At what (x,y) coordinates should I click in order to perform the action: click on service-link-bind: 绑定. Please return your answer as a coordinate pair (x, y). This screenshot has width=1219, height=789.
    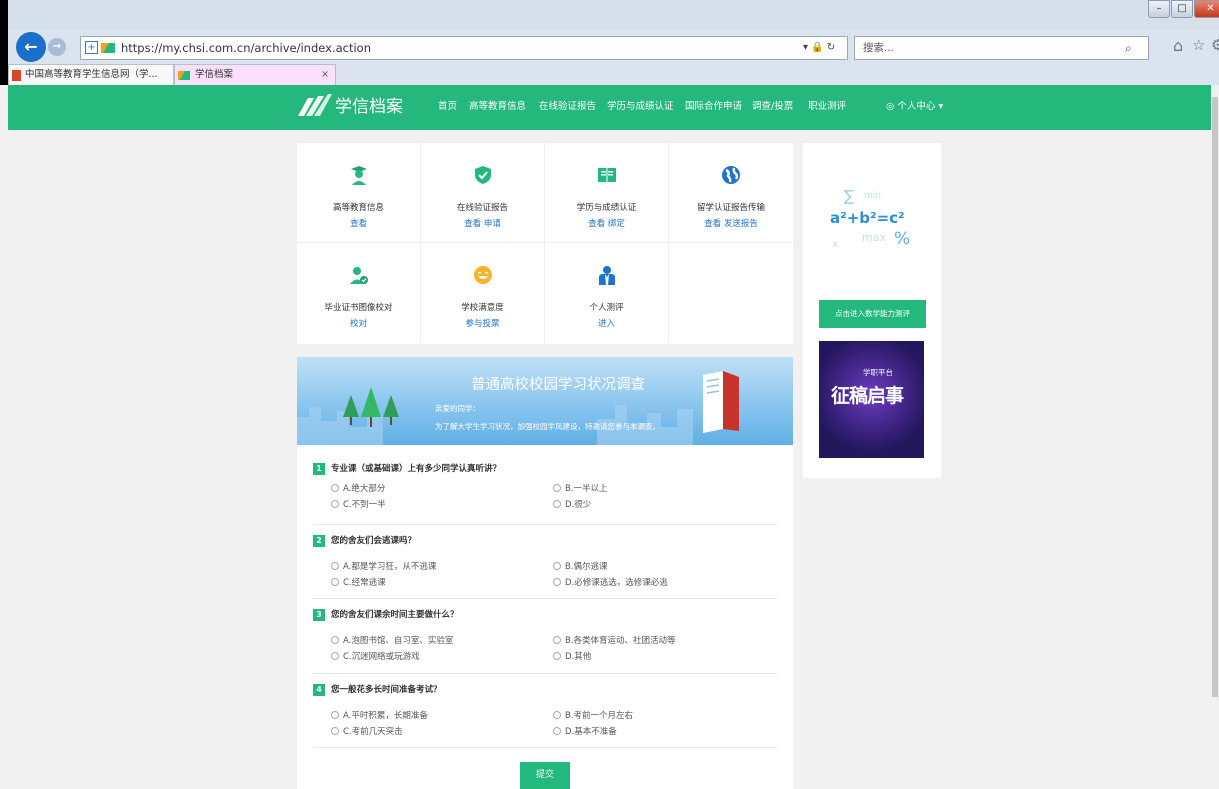
    Looking at the image, I should click on (616, 224).